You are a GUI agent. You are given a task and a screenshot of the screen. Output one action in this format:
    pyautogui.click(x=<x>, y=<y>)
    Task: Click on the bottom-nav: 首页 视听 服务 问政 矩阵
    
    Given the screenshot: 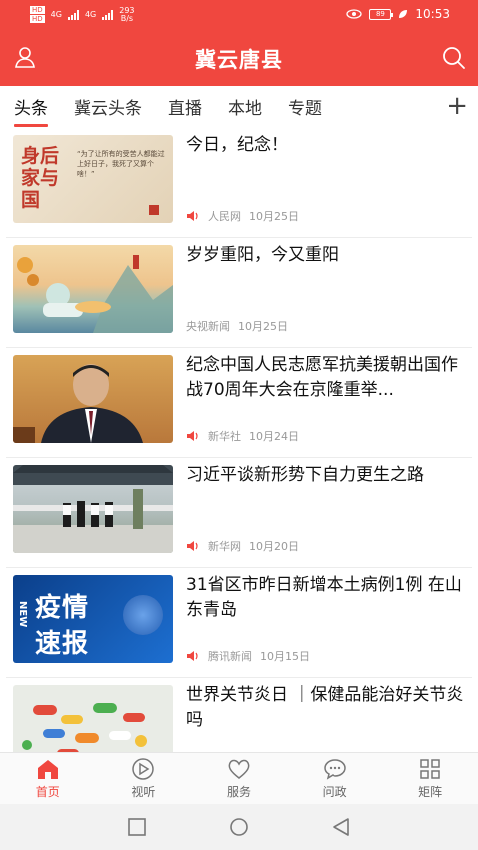 What is the action you would take?
    pyautogui.click(x=239, y=778)
    